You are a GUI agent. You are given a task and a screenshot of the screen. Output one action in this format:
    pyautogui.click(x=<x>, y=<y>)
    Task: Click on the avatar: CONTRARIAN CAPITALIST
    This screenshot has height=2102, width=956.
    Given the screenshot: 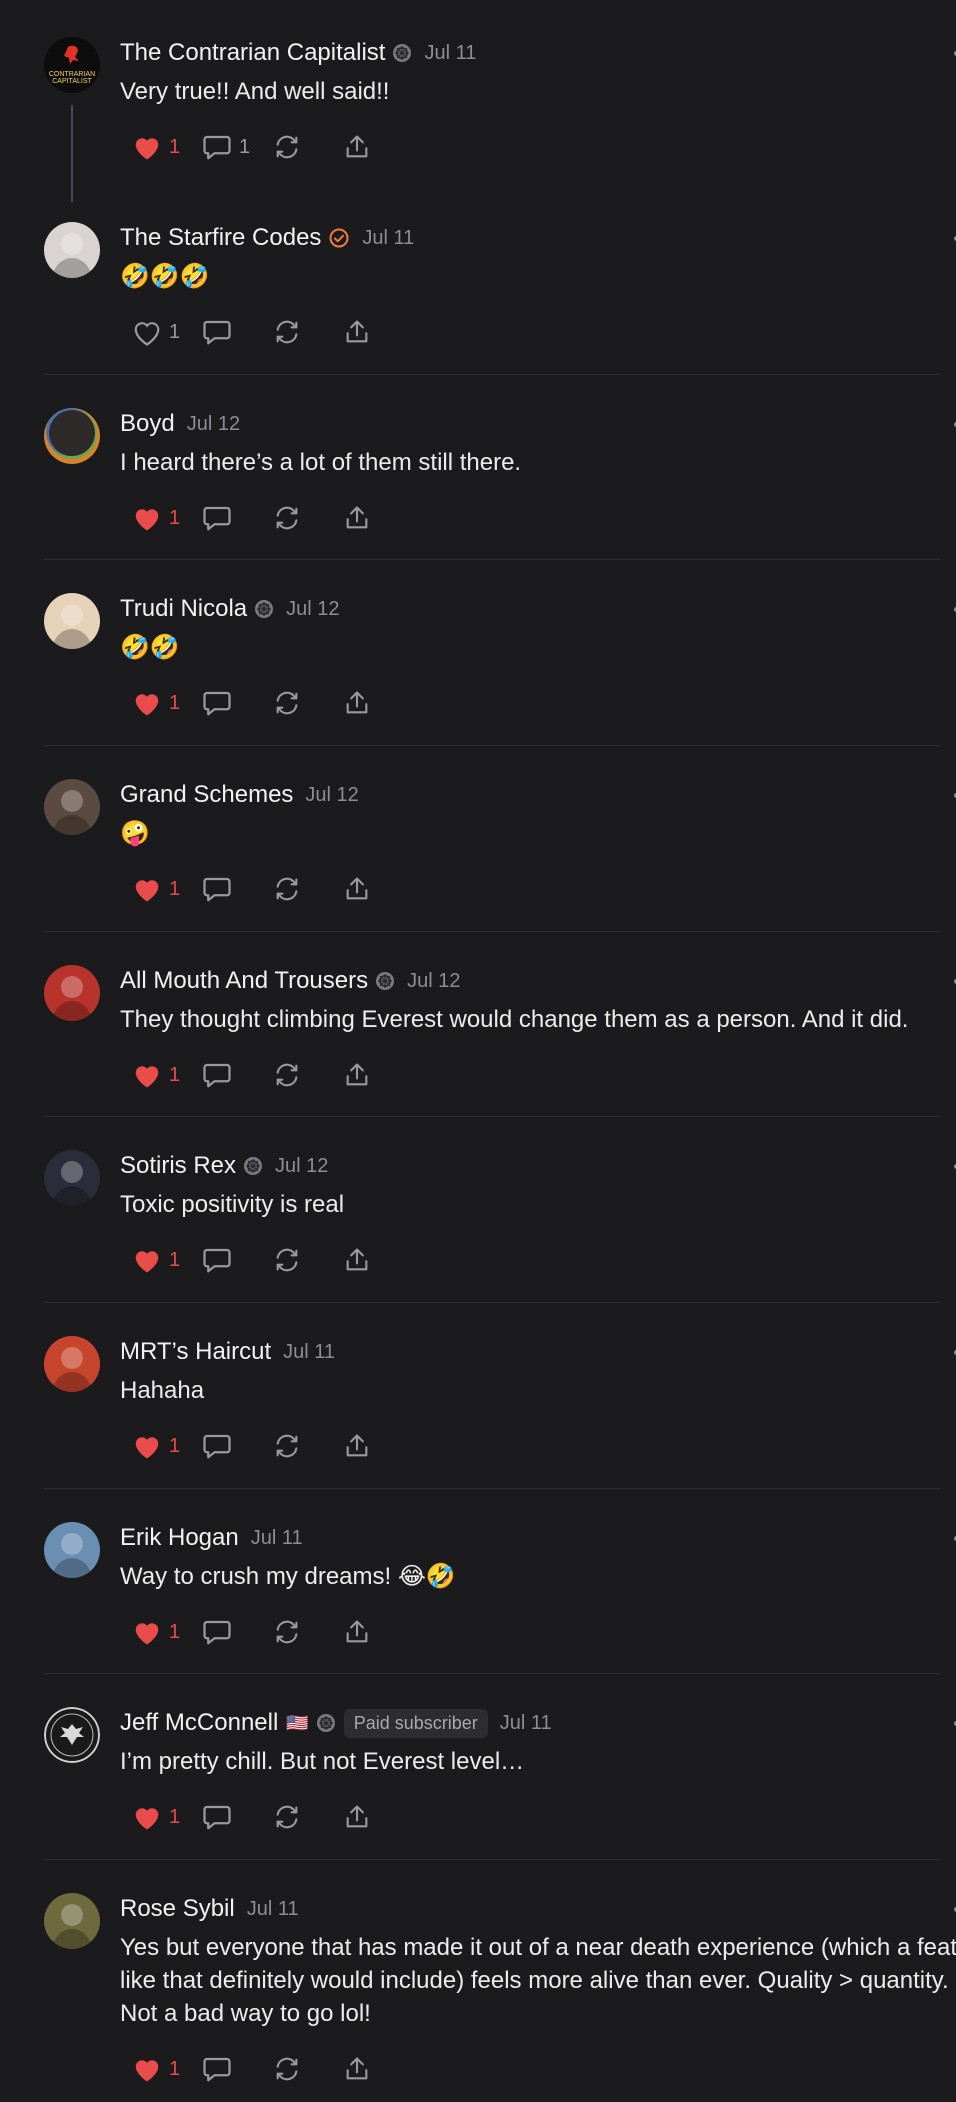 What is the action you would take?
    pyautogui.click(x=72, y=65)
    